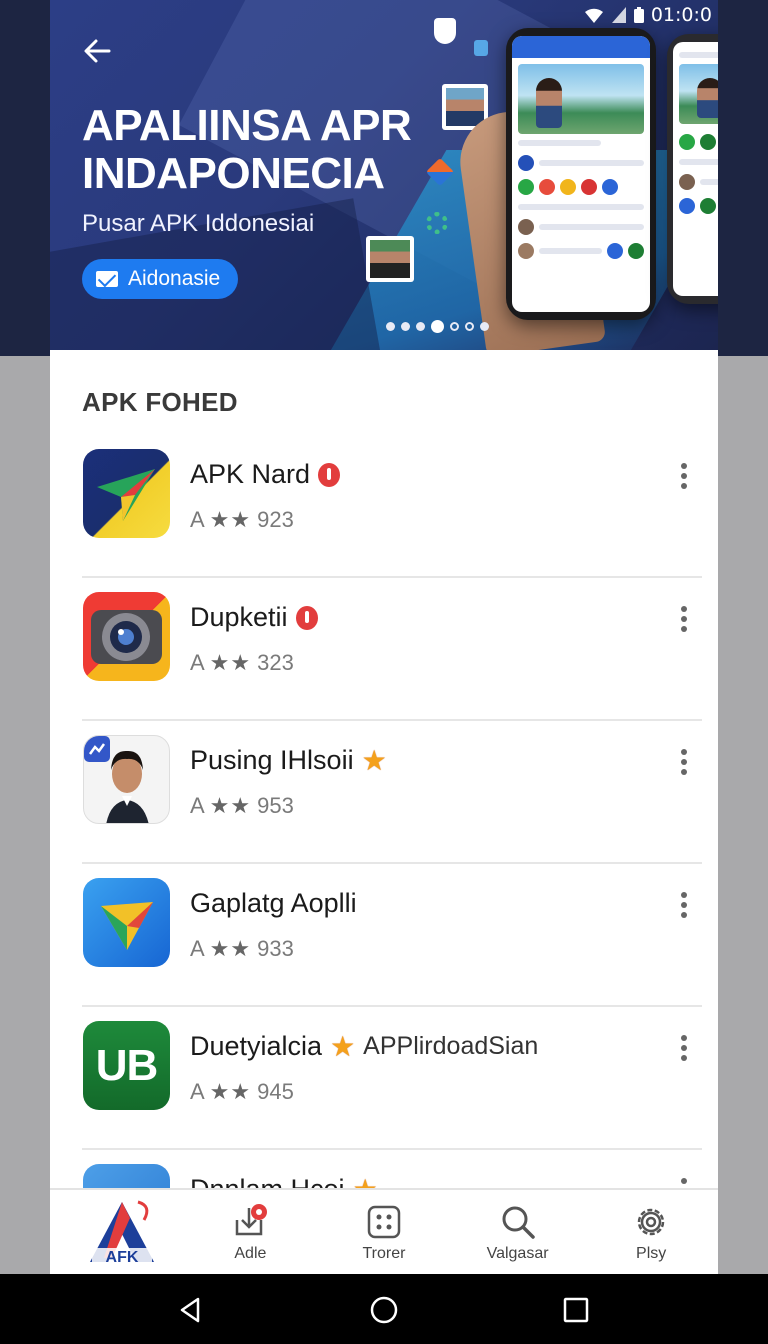 The image size is (768, 1344). Describe the element at coordinates (122, 1233) in the screenshot. I see `apk-logo-icon: AFK` at that location.